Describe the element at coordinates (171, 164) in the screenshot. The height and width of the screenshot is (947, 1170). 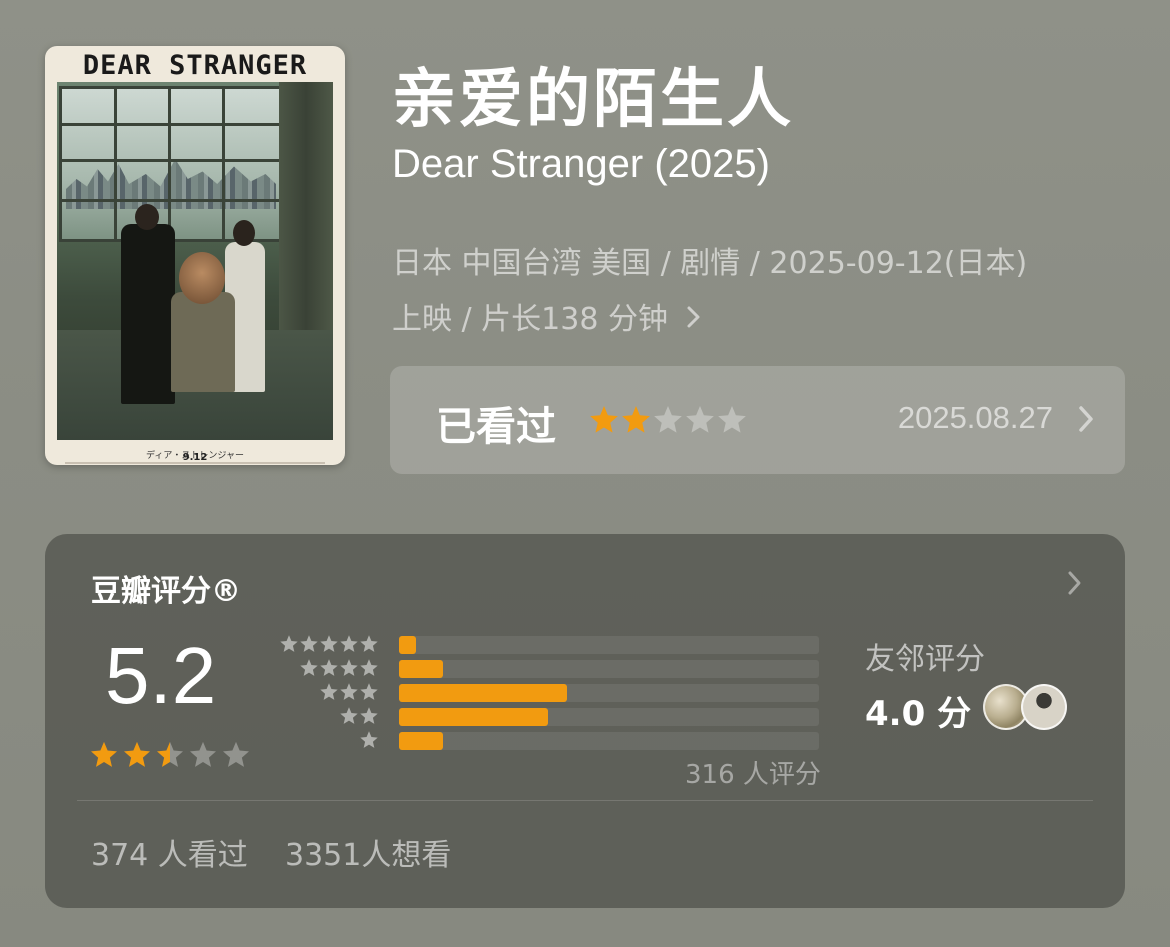
I see `poster-window` at that location.